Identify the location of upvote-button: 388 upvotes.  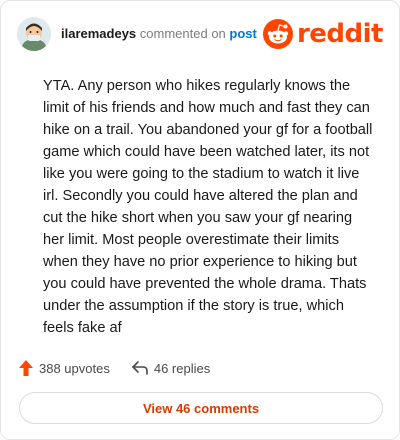
(64, 368).